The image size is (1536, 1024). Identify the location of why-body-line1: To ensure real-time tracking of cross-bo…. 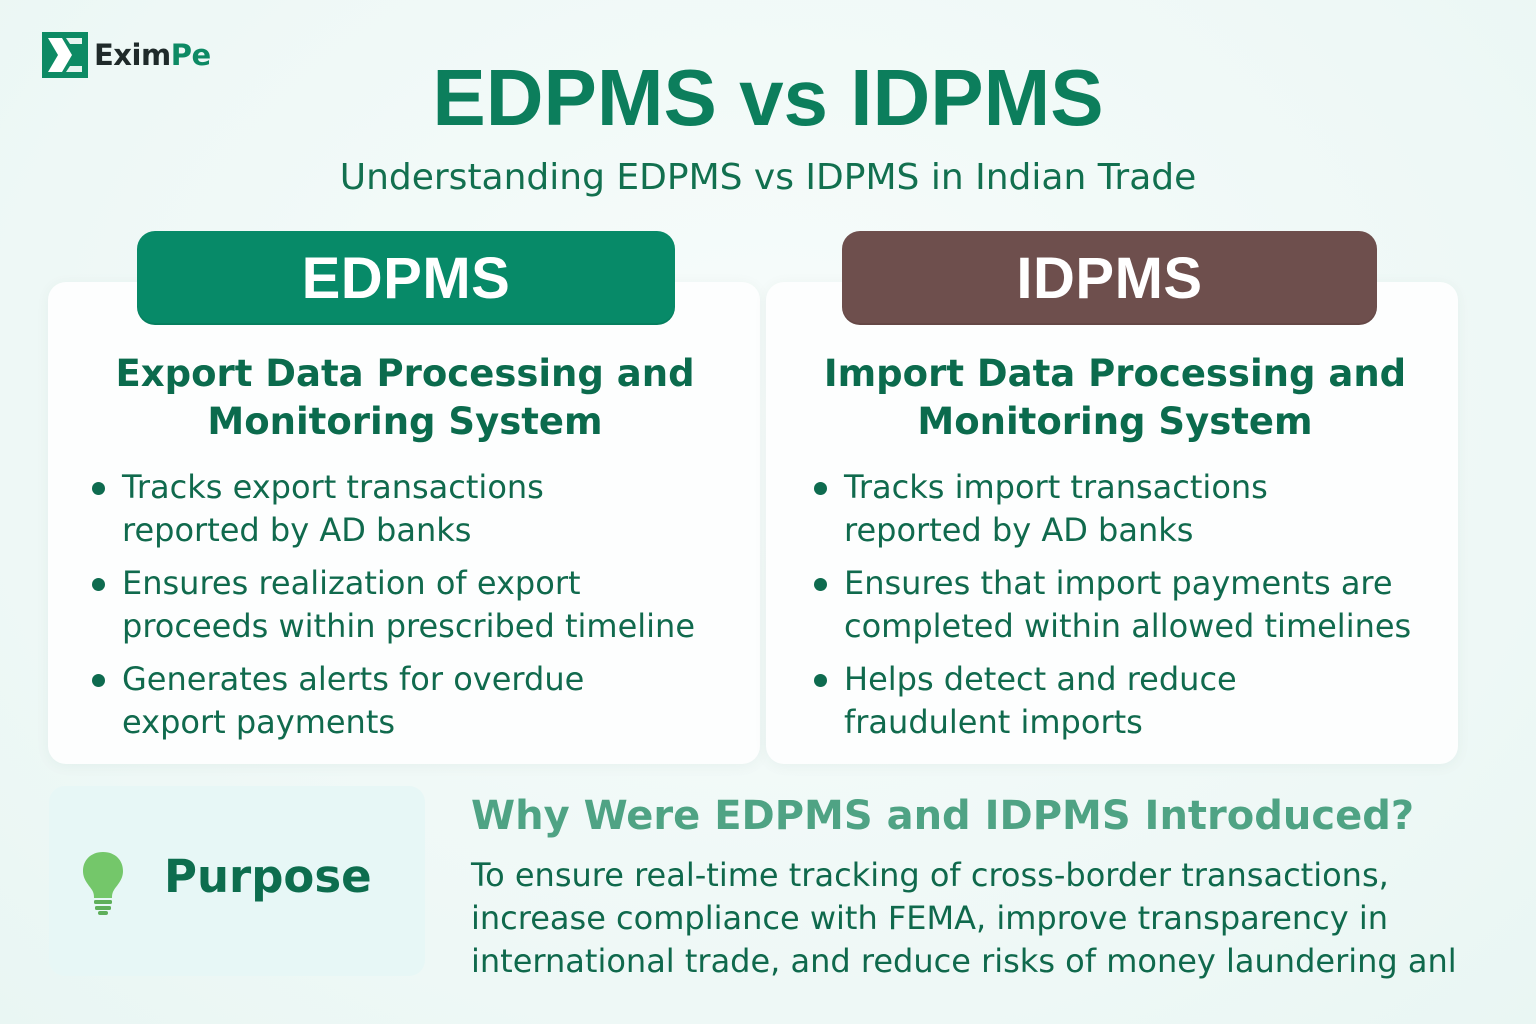
(930, 875).